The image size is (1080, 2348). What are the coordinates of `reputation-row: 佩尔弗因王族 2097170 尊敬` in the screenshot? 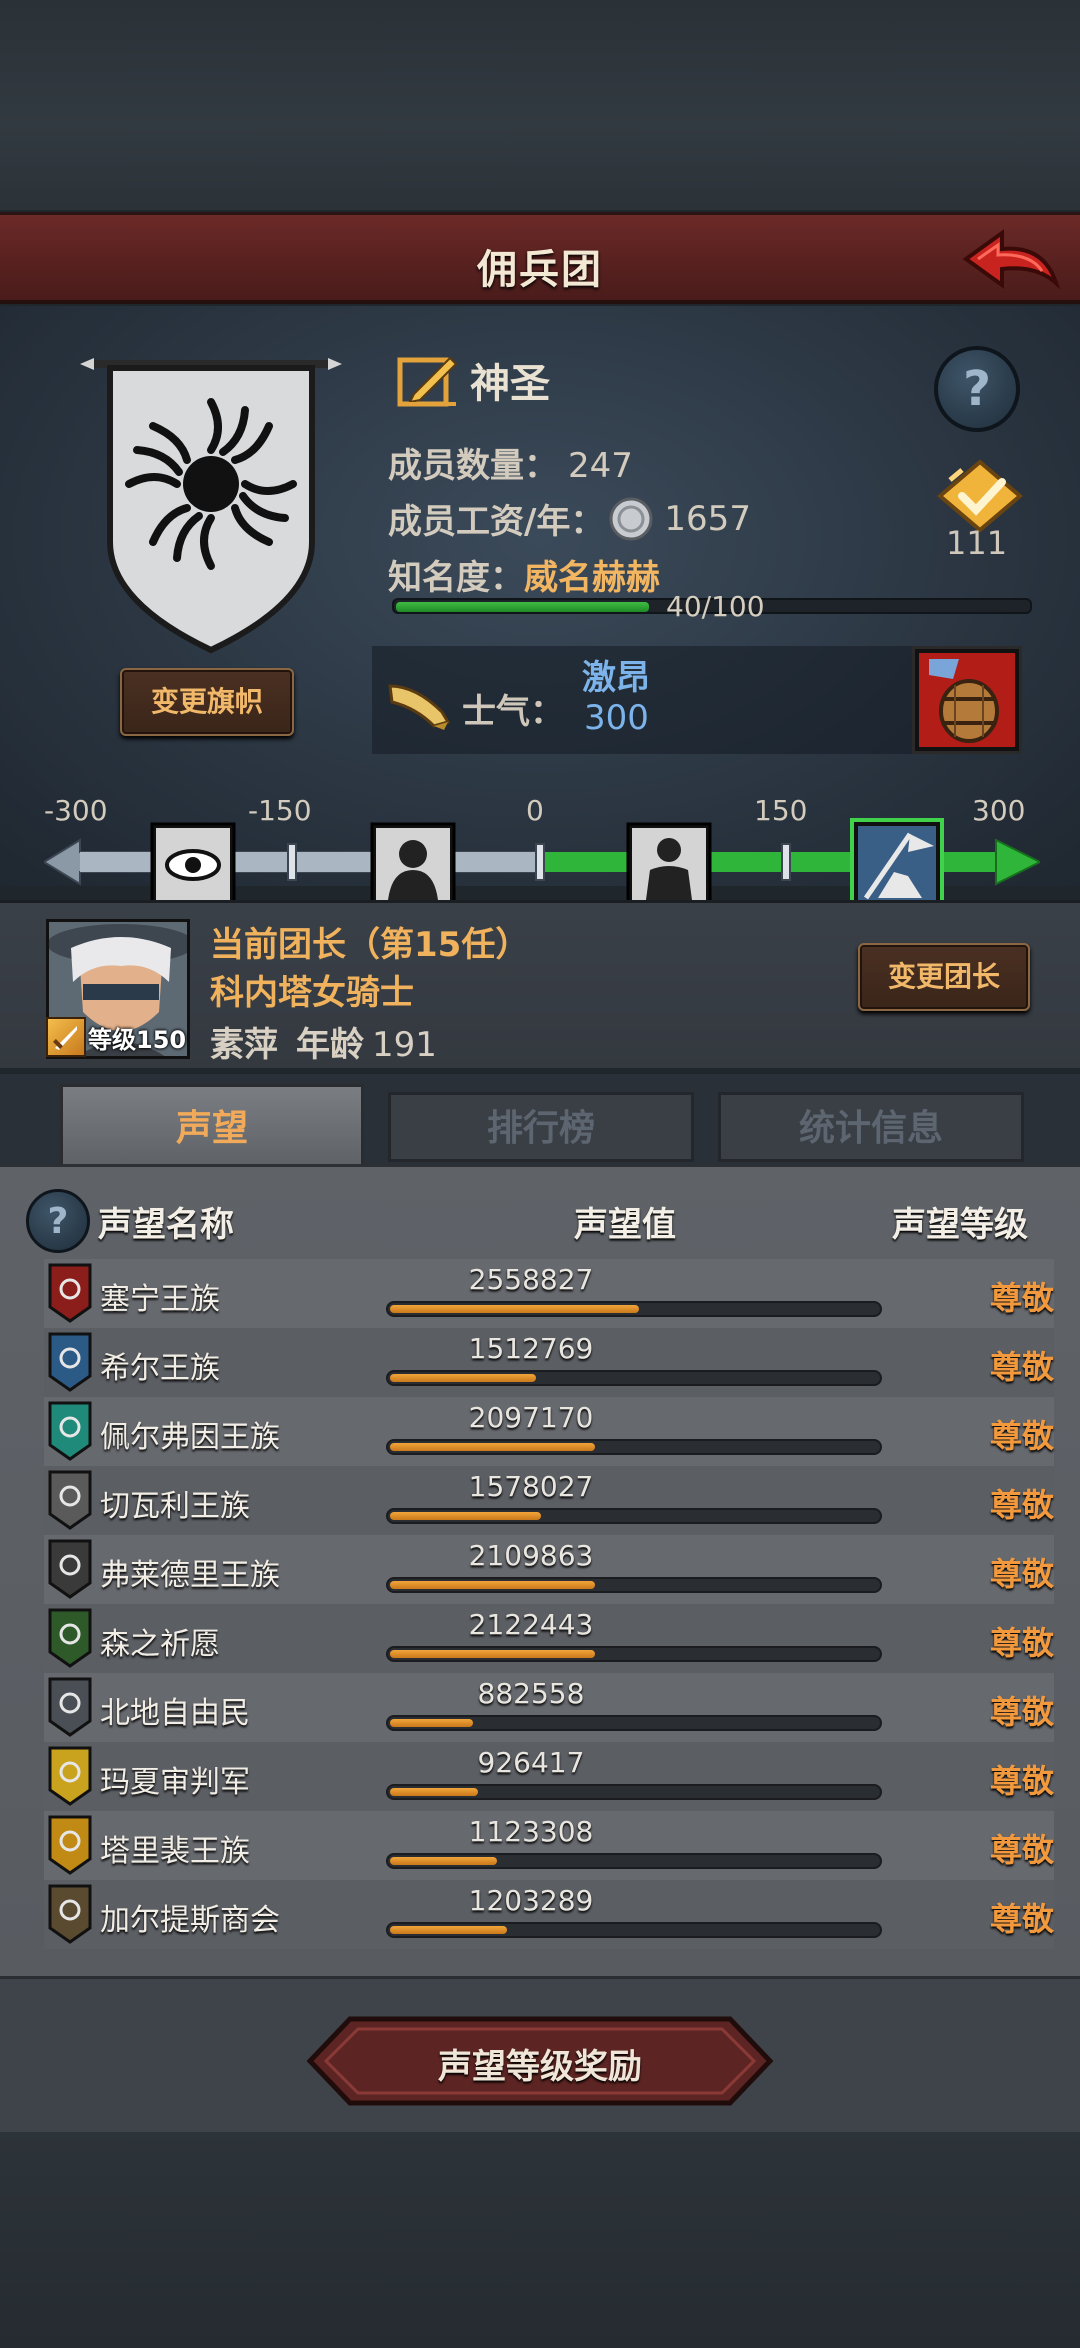 It's located at (549, 1431).